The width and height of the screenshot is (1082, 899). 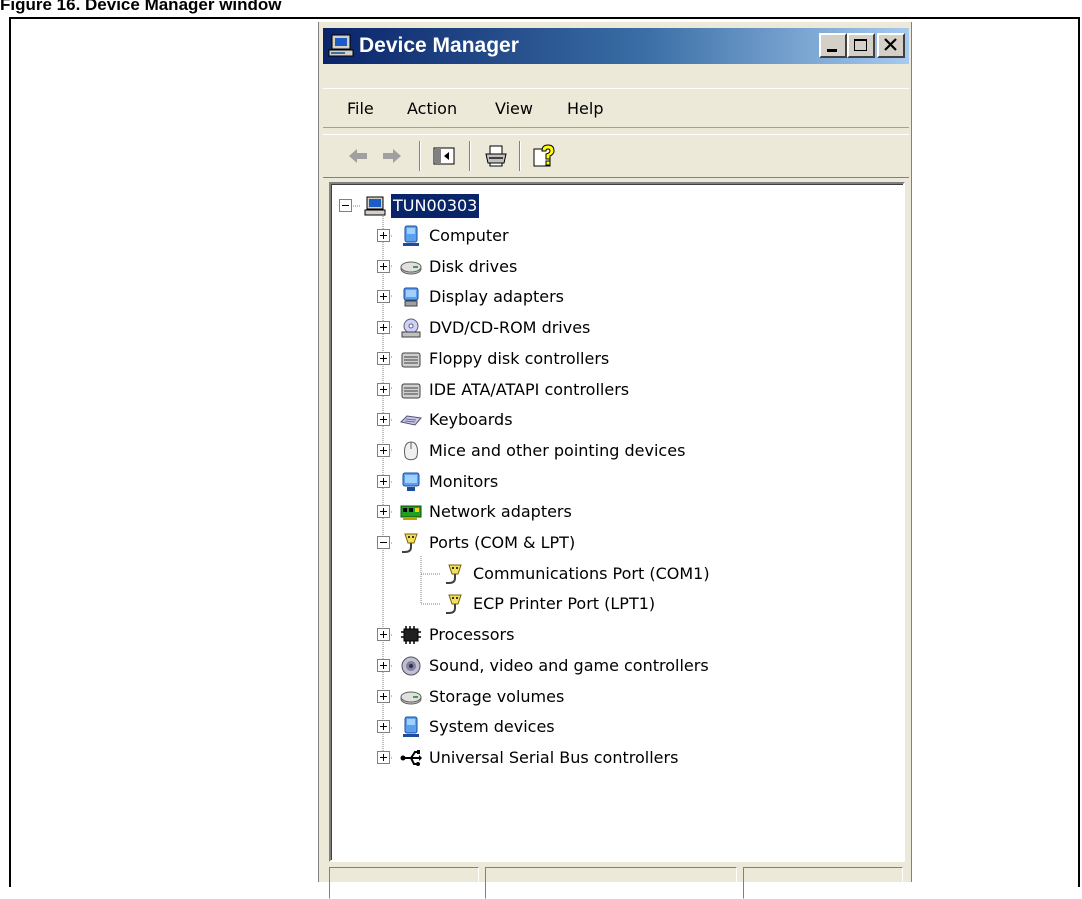 I want to click on sound-icon, so click(x=411, y=666).